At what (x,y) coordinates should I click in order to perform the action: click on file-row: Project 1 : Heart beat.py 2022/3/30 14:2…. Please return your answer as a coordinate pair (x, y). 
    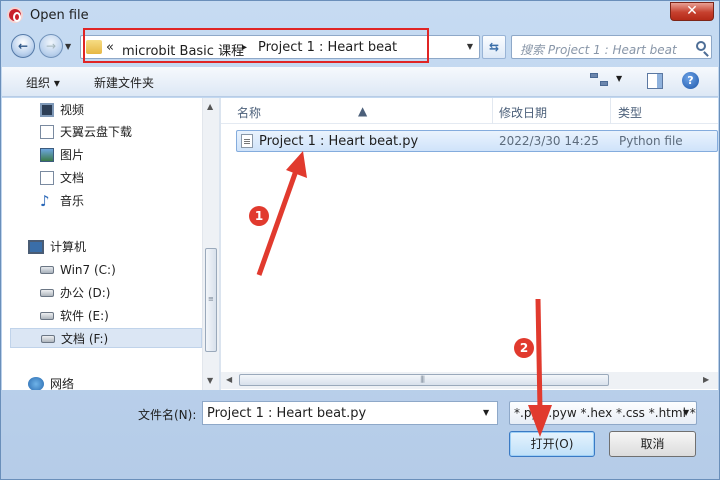
    Looking at the image, I should click on (477, 141).